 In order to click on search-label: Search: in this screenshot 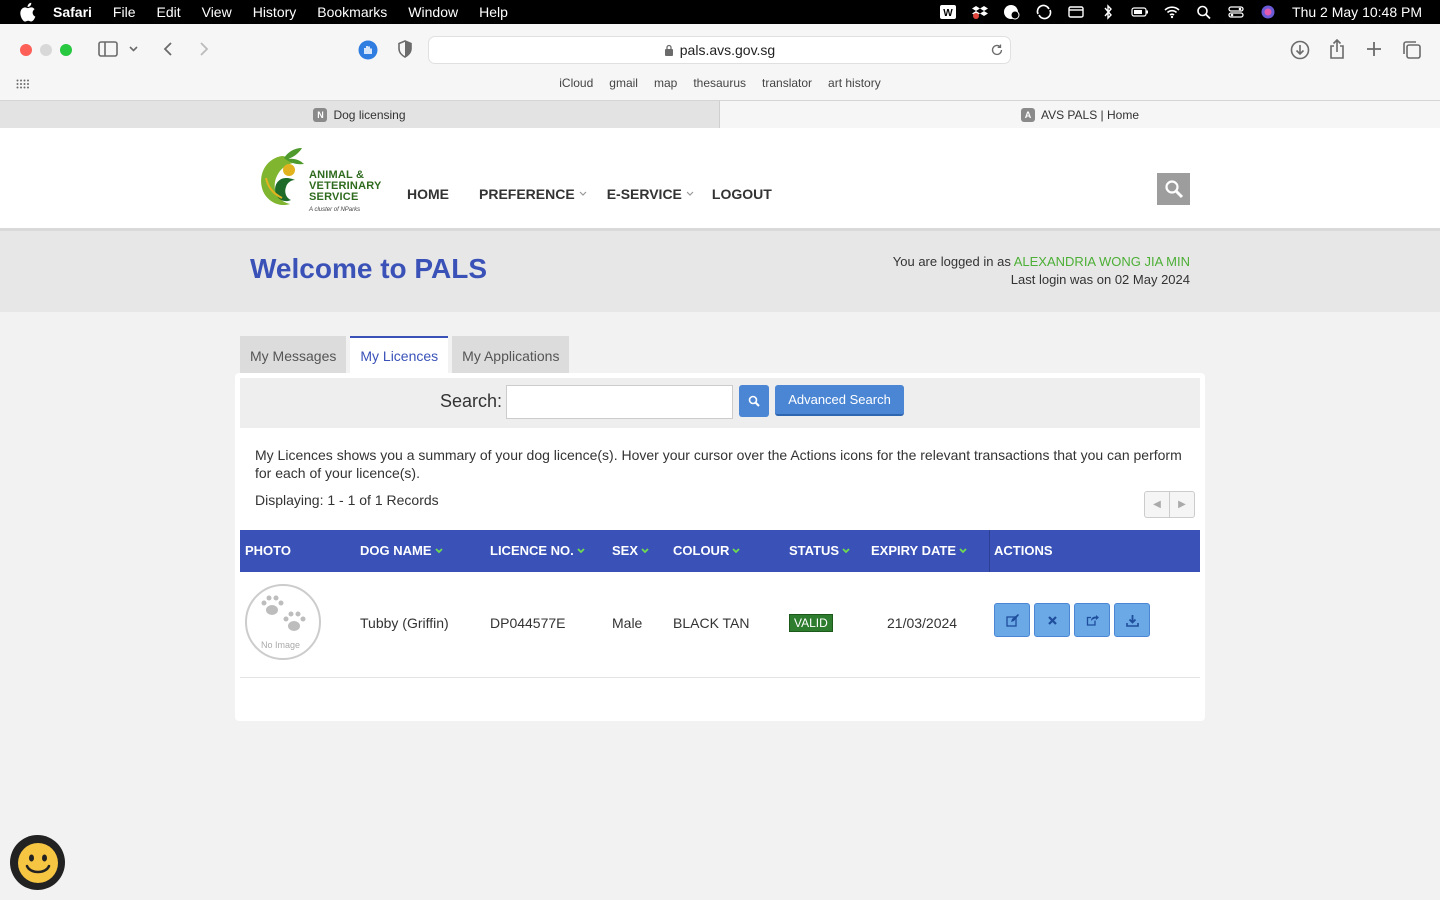, I will do `click(471, 401)`.